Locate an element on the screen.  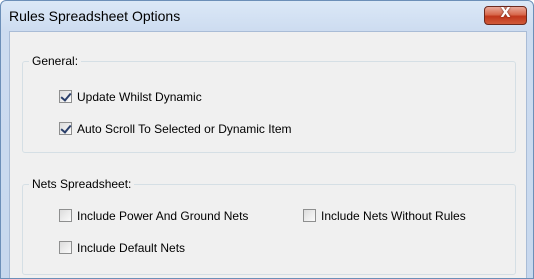
close-button: X is located at coordinates (505, 15).